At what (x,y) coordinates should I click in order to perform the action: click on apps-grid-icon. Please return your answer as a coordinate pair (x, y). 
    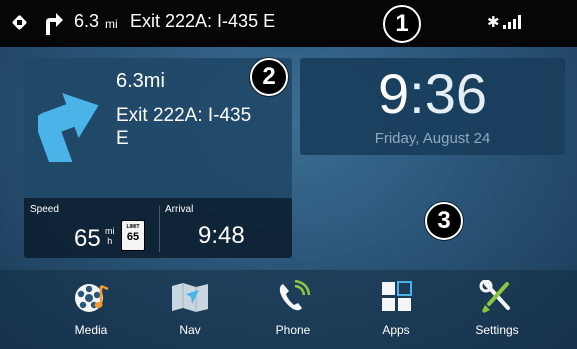
    Looking at the image, I should click on (396, 297).